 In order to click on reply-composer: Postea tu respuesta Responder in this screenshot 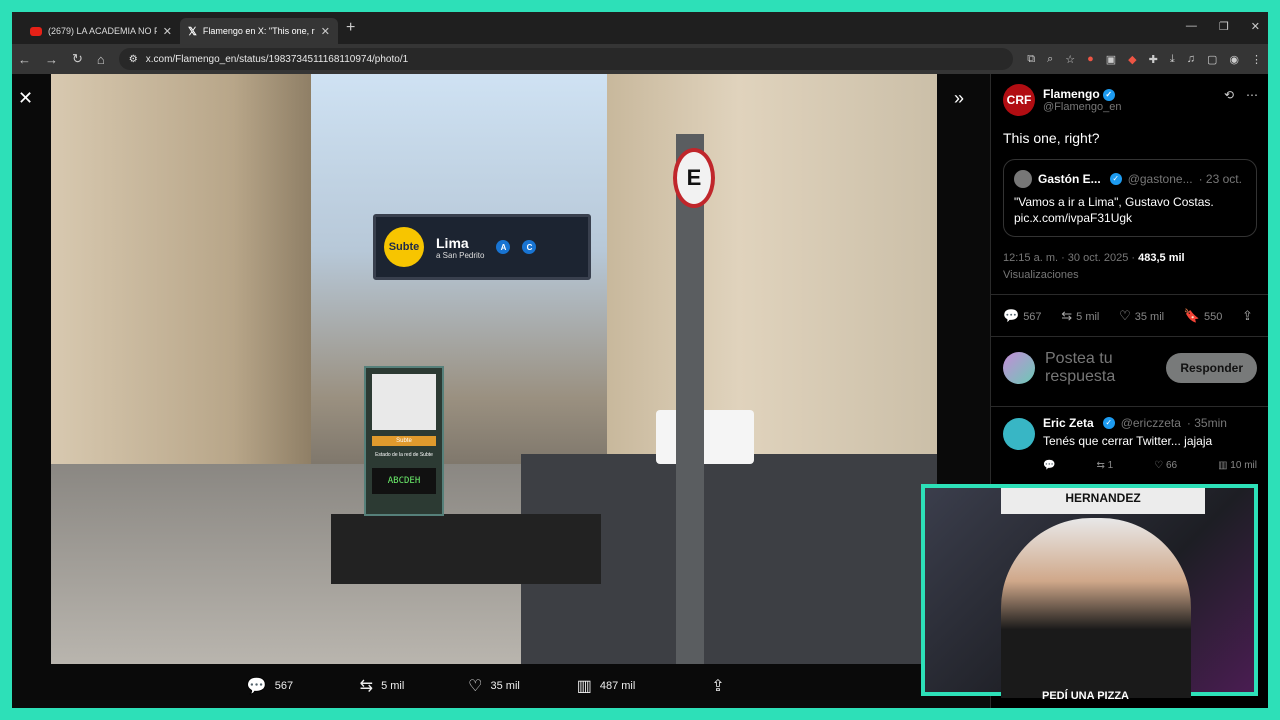, I will do `click(1130, 368)`.